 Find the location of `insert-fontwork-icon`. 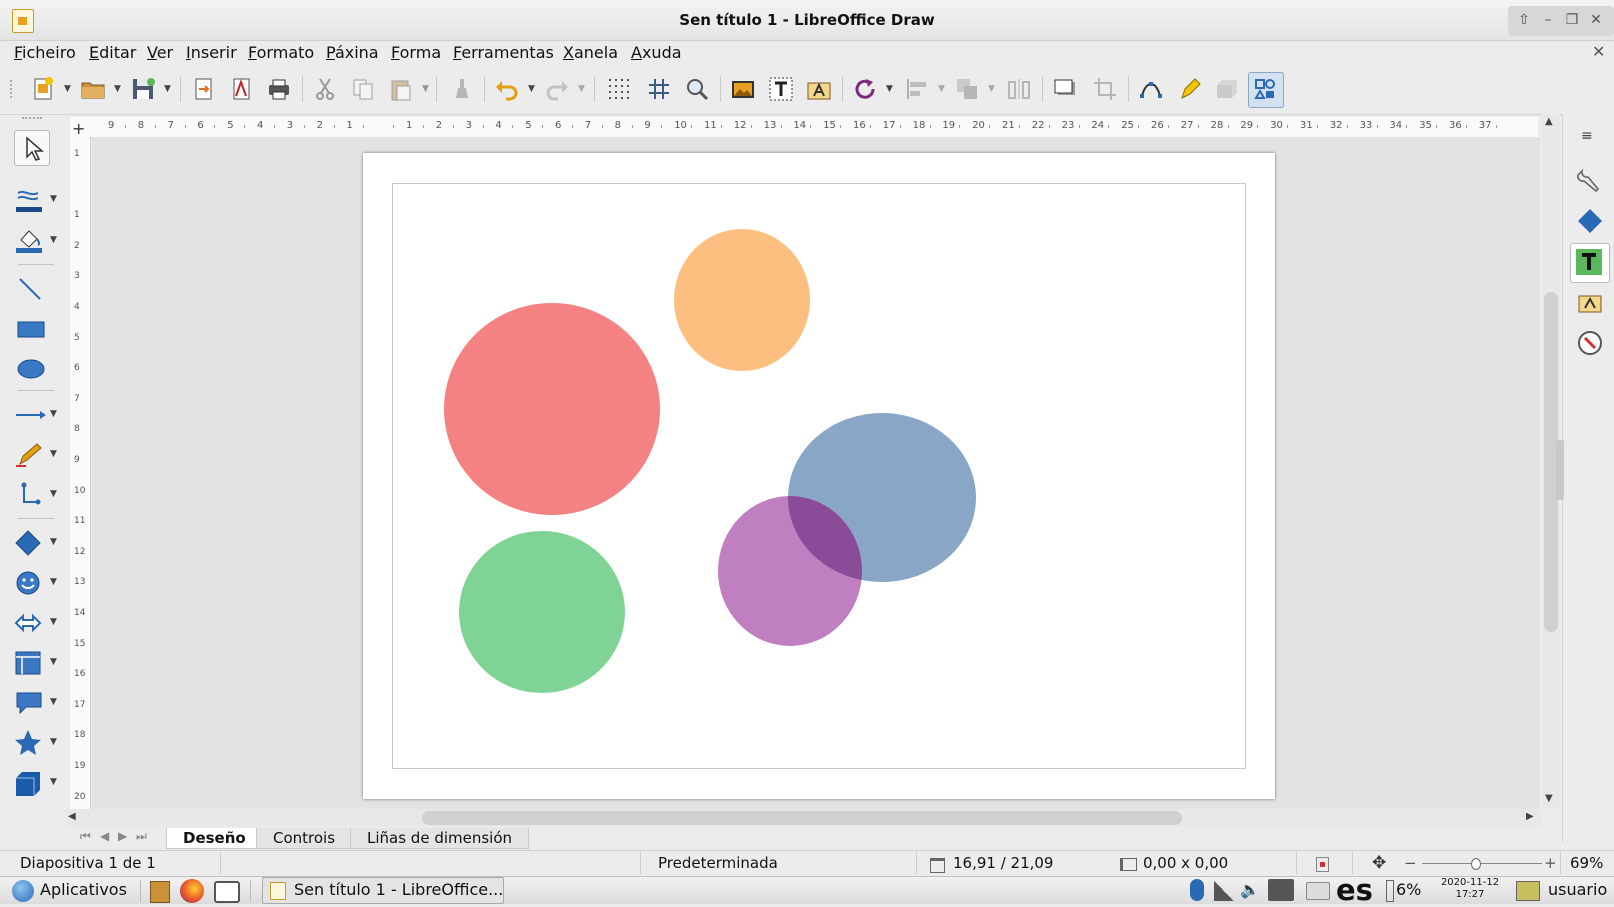

insert-fontwork-icon is located at coordinates (819, 89).